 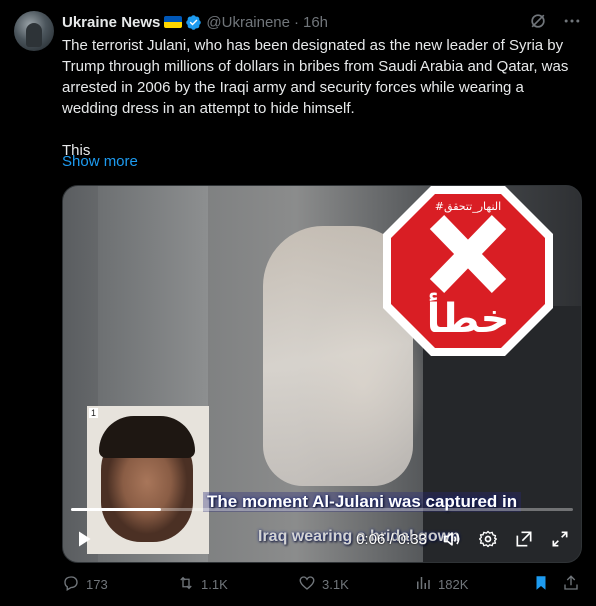 I want to click on post-paragraph-2: This, so click(x=76, y=150).